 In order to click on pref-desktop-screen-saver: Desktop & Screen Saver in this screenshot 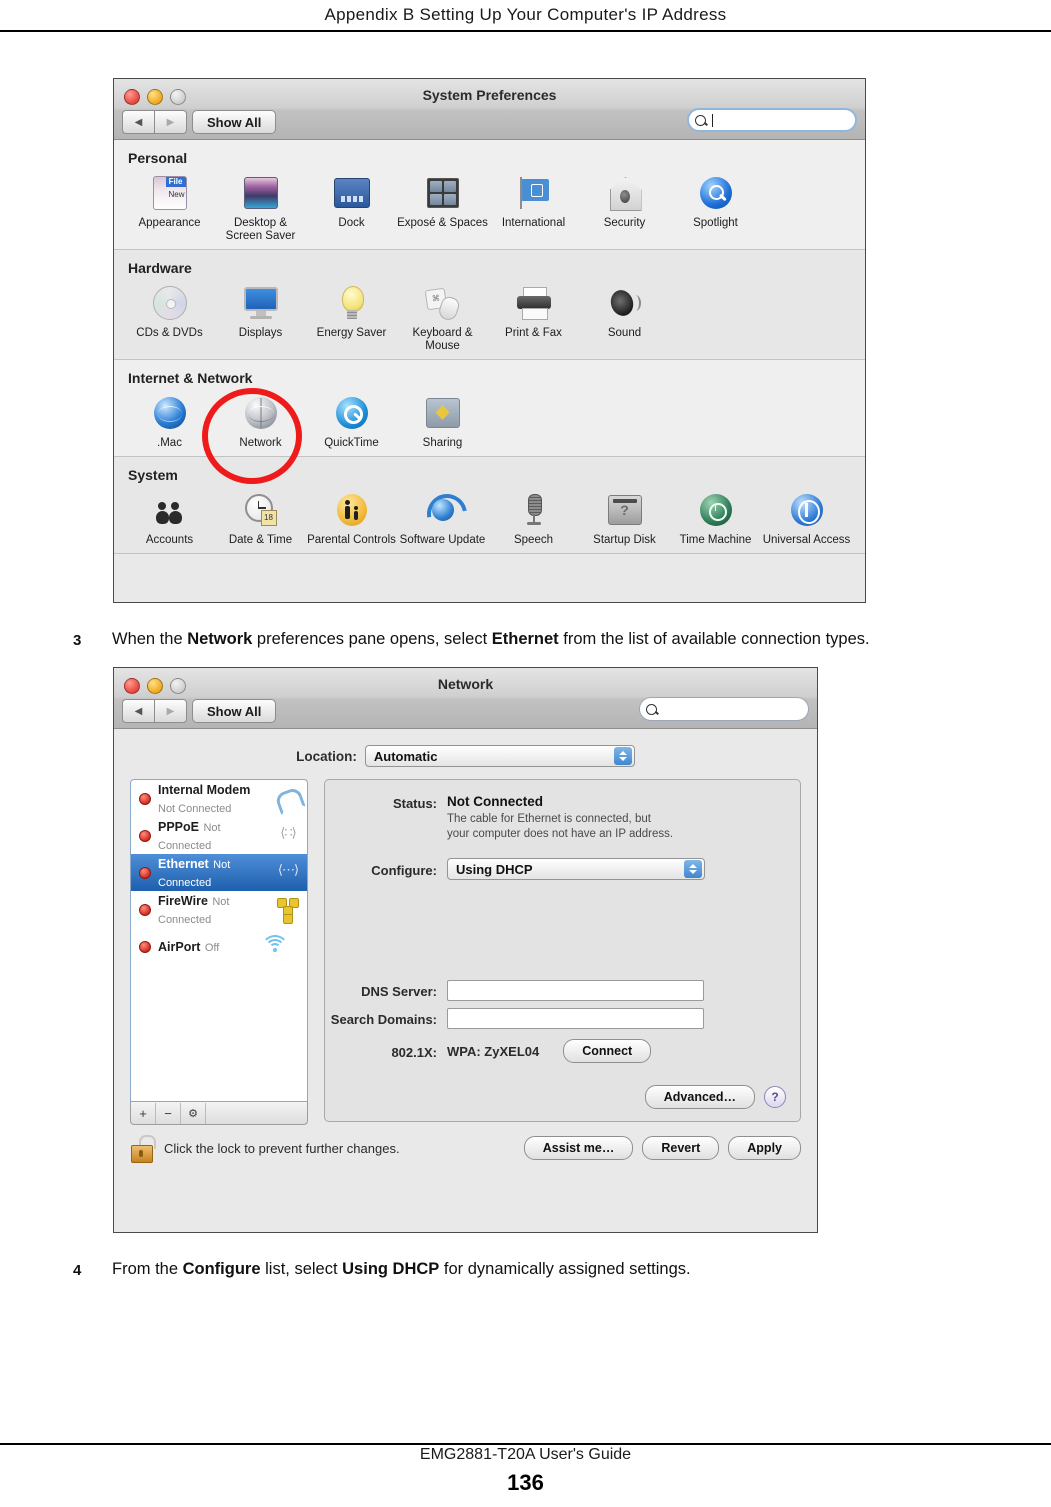, I will do `click(260, 206)`.